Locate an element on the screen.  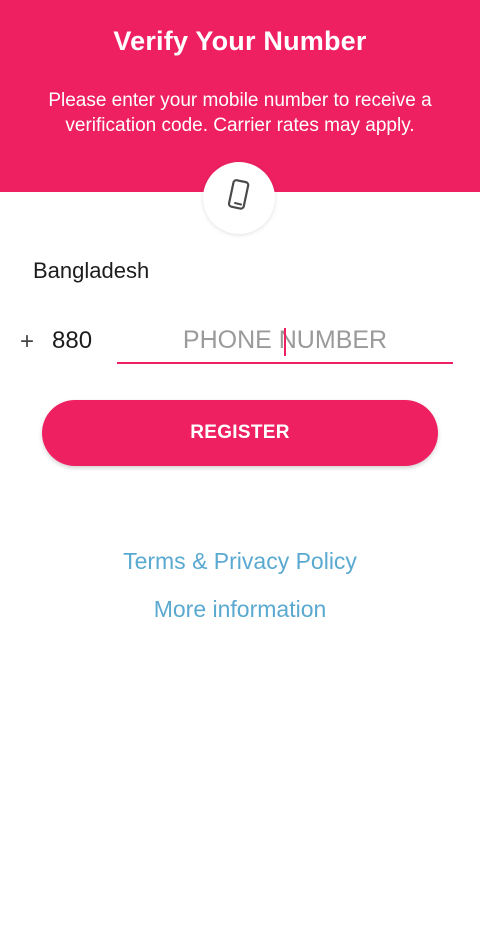
page-title: Verify Your Number is located at coordinates (240, 41).